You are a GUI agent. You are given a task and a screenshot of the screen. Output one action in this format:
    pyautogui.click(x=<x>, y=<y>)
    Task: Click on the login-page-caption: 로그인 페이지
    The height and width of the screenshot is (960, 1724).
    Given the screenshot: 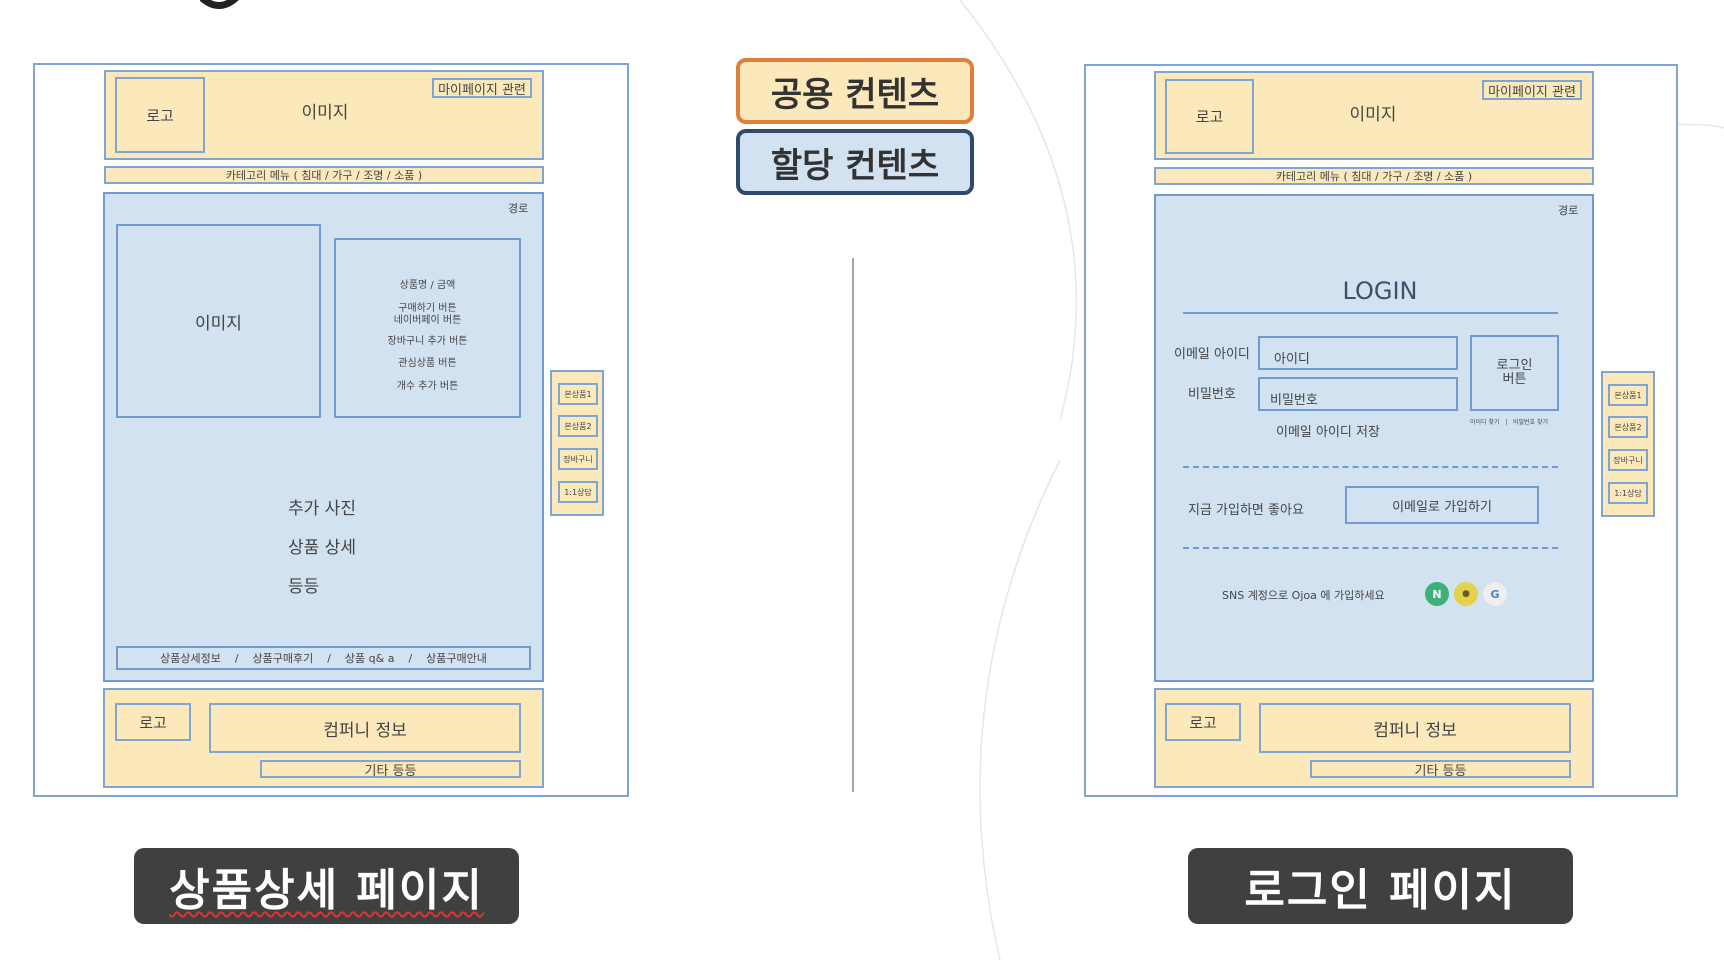 What is the action you would take?
    pyautogui.click(x=1380, y=886)
    